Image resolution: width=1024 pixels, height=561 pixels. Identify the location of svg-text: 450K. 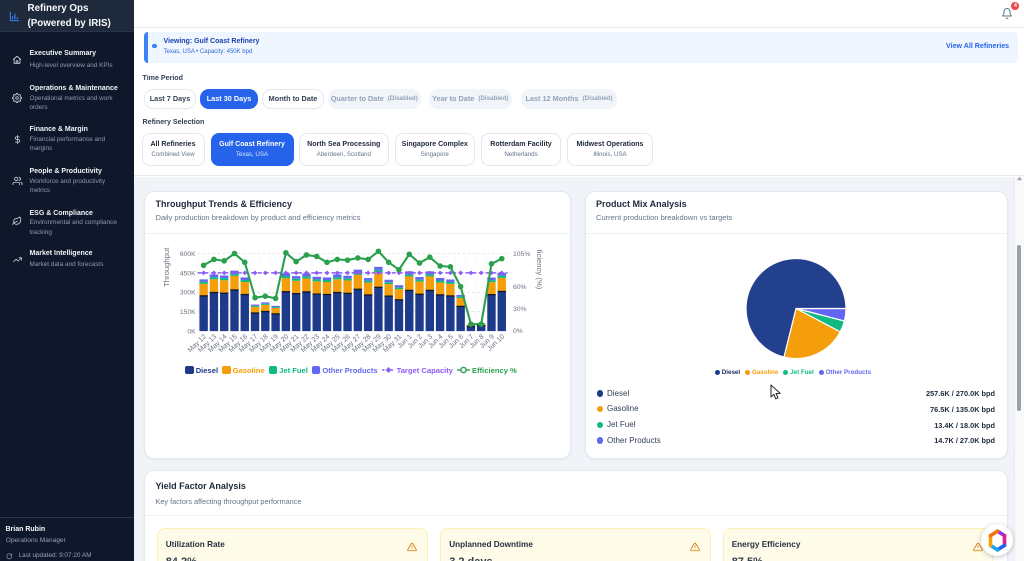
(187, 273).